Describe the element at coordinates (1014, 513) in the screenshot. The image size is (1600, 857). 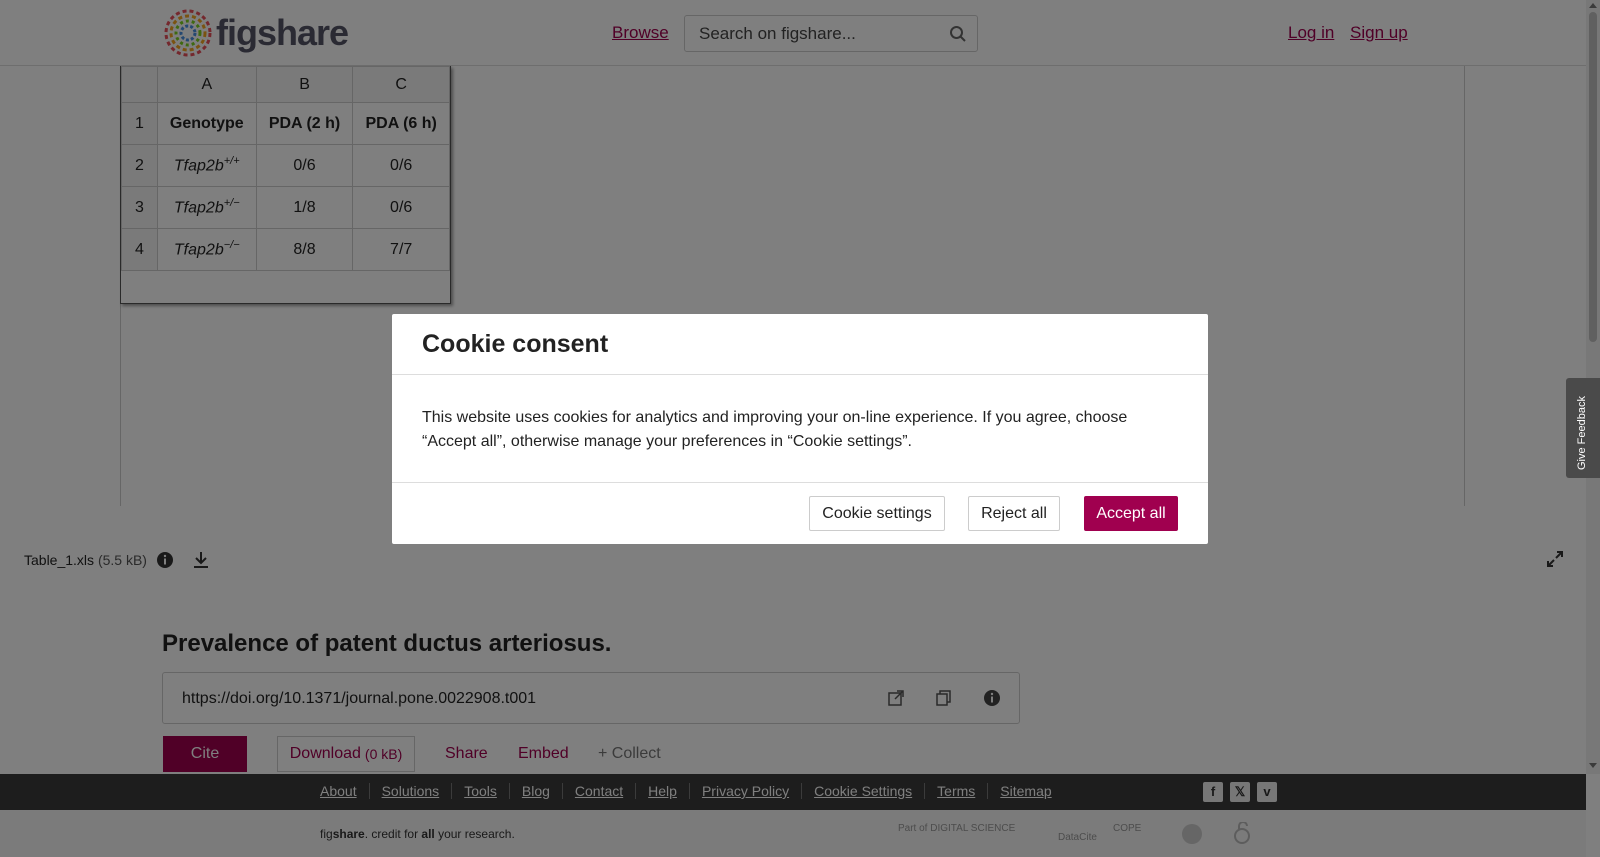
I see `reject-all-button: Reject all` at that location.